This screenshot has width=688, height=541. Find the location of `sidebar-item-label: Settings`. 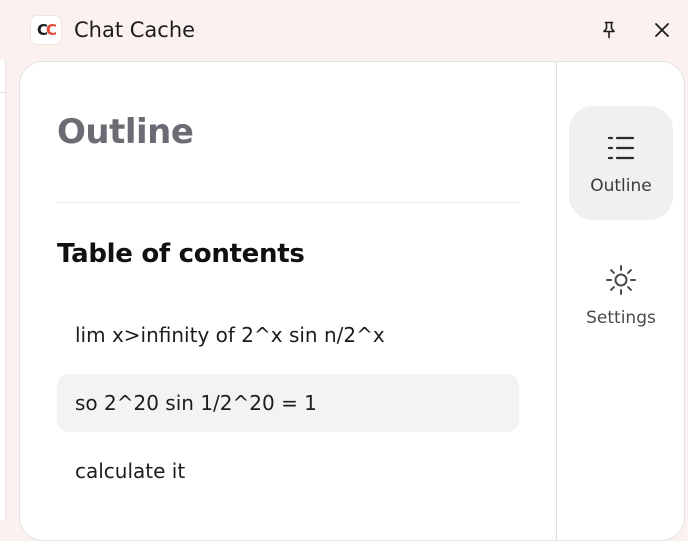

sidebar-item-label: Settings is located at coordinates (621, 318).